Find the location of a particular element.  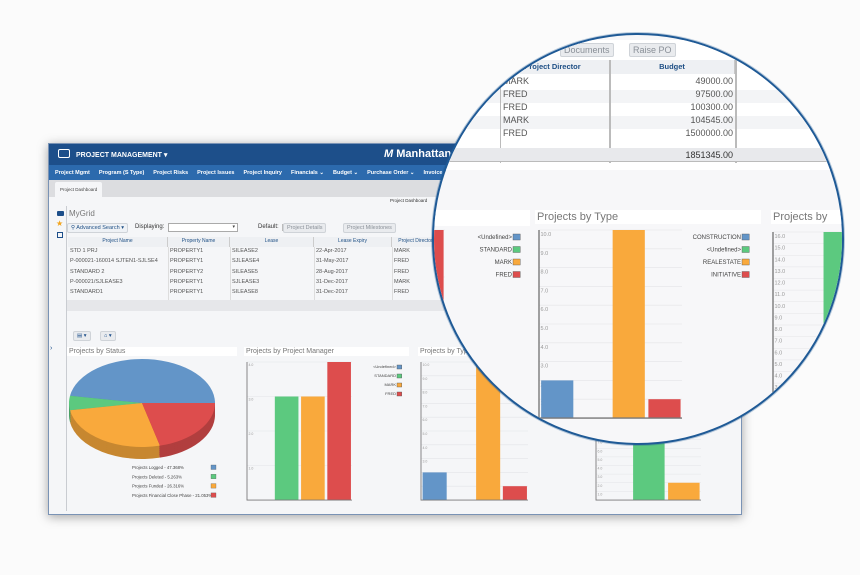

y-tick-label: 13.0 is located at coordinates (780, 272).